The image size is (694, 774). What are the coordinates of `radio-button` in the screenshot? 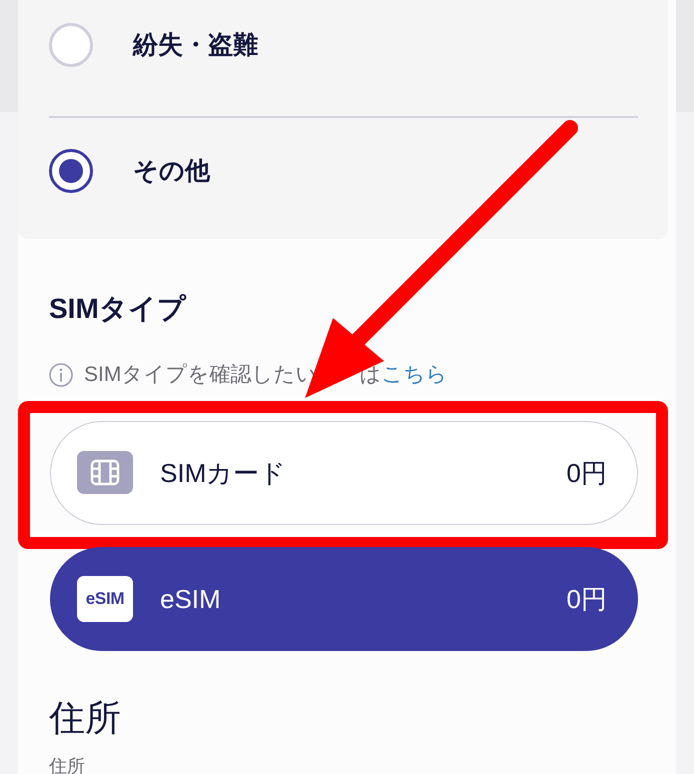 It's located at (71, 170).